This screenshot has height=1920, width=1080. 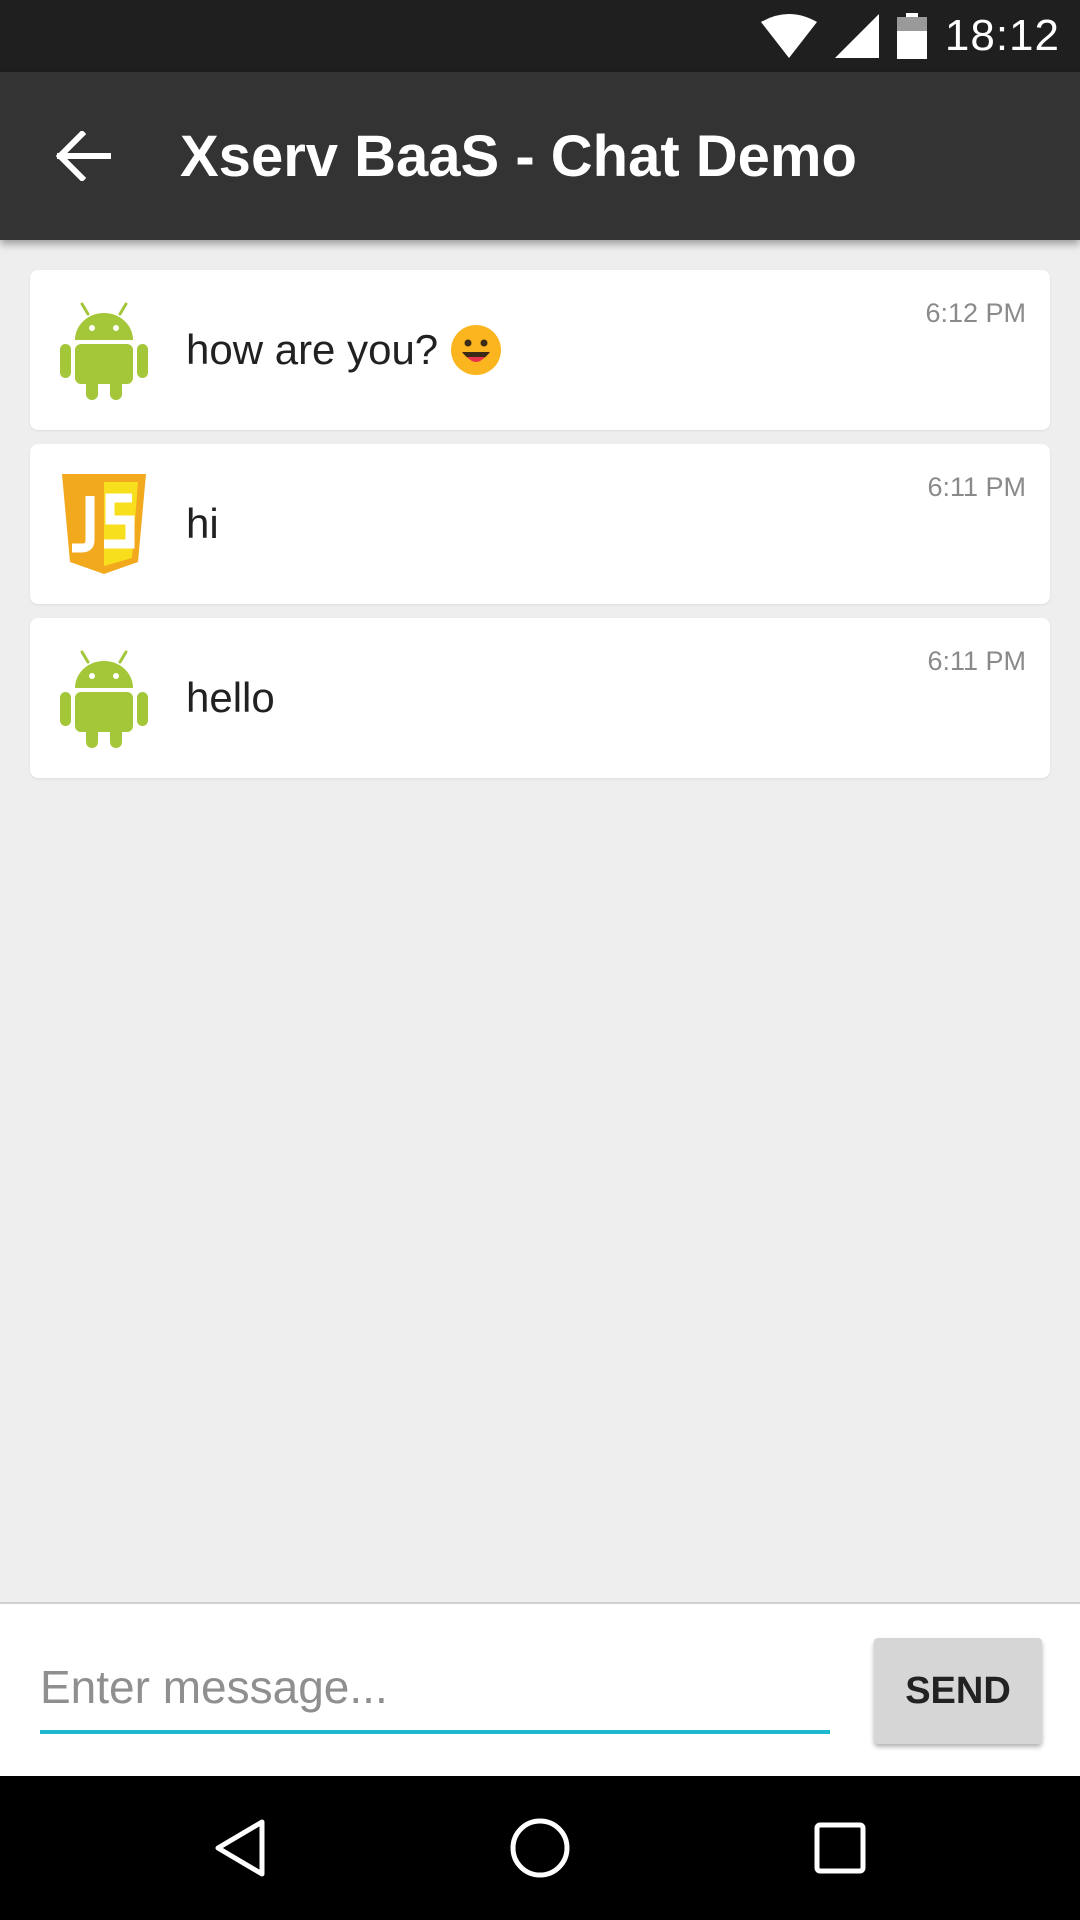 I want to click on message-item: hi 6:11 PM, so click(x=540, y=524).